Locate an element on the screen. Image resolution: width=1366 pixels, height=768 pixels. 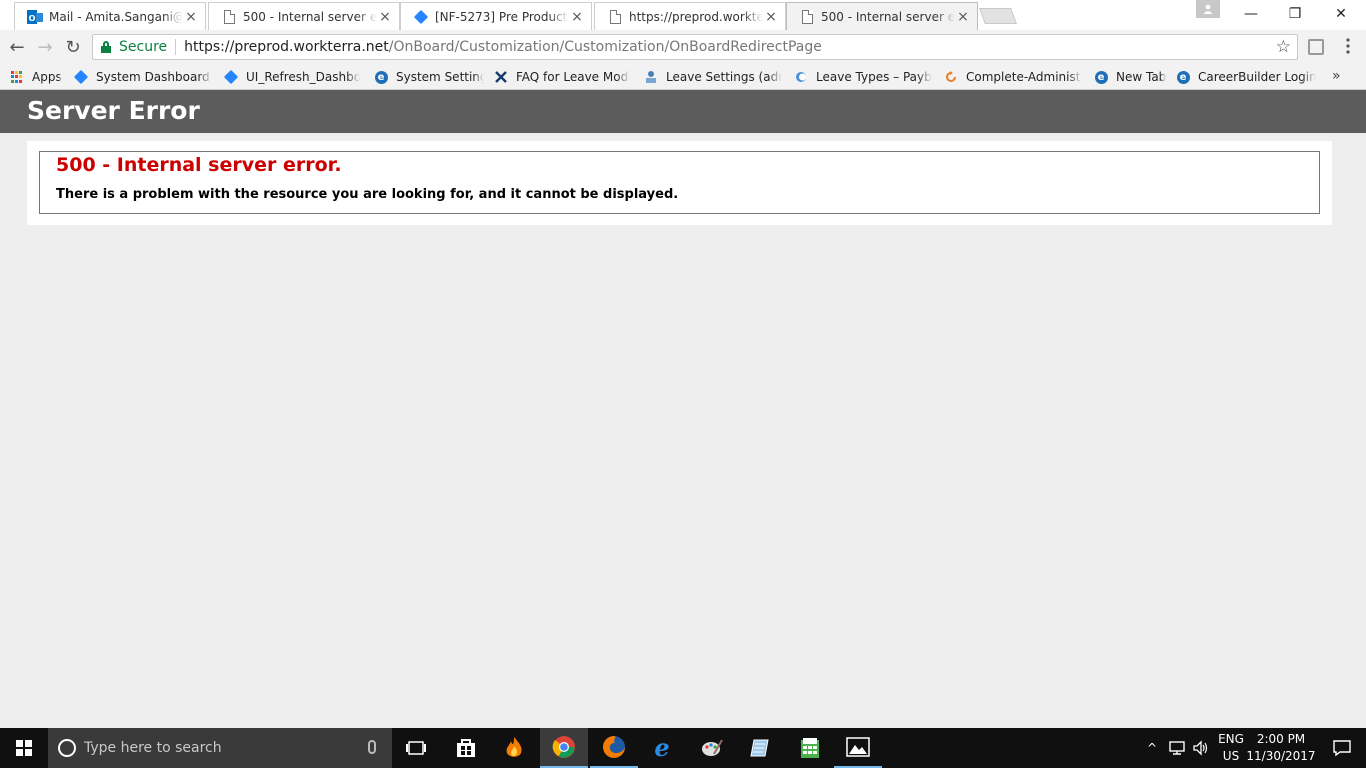
store-icon is located at coordinates (466, 748).